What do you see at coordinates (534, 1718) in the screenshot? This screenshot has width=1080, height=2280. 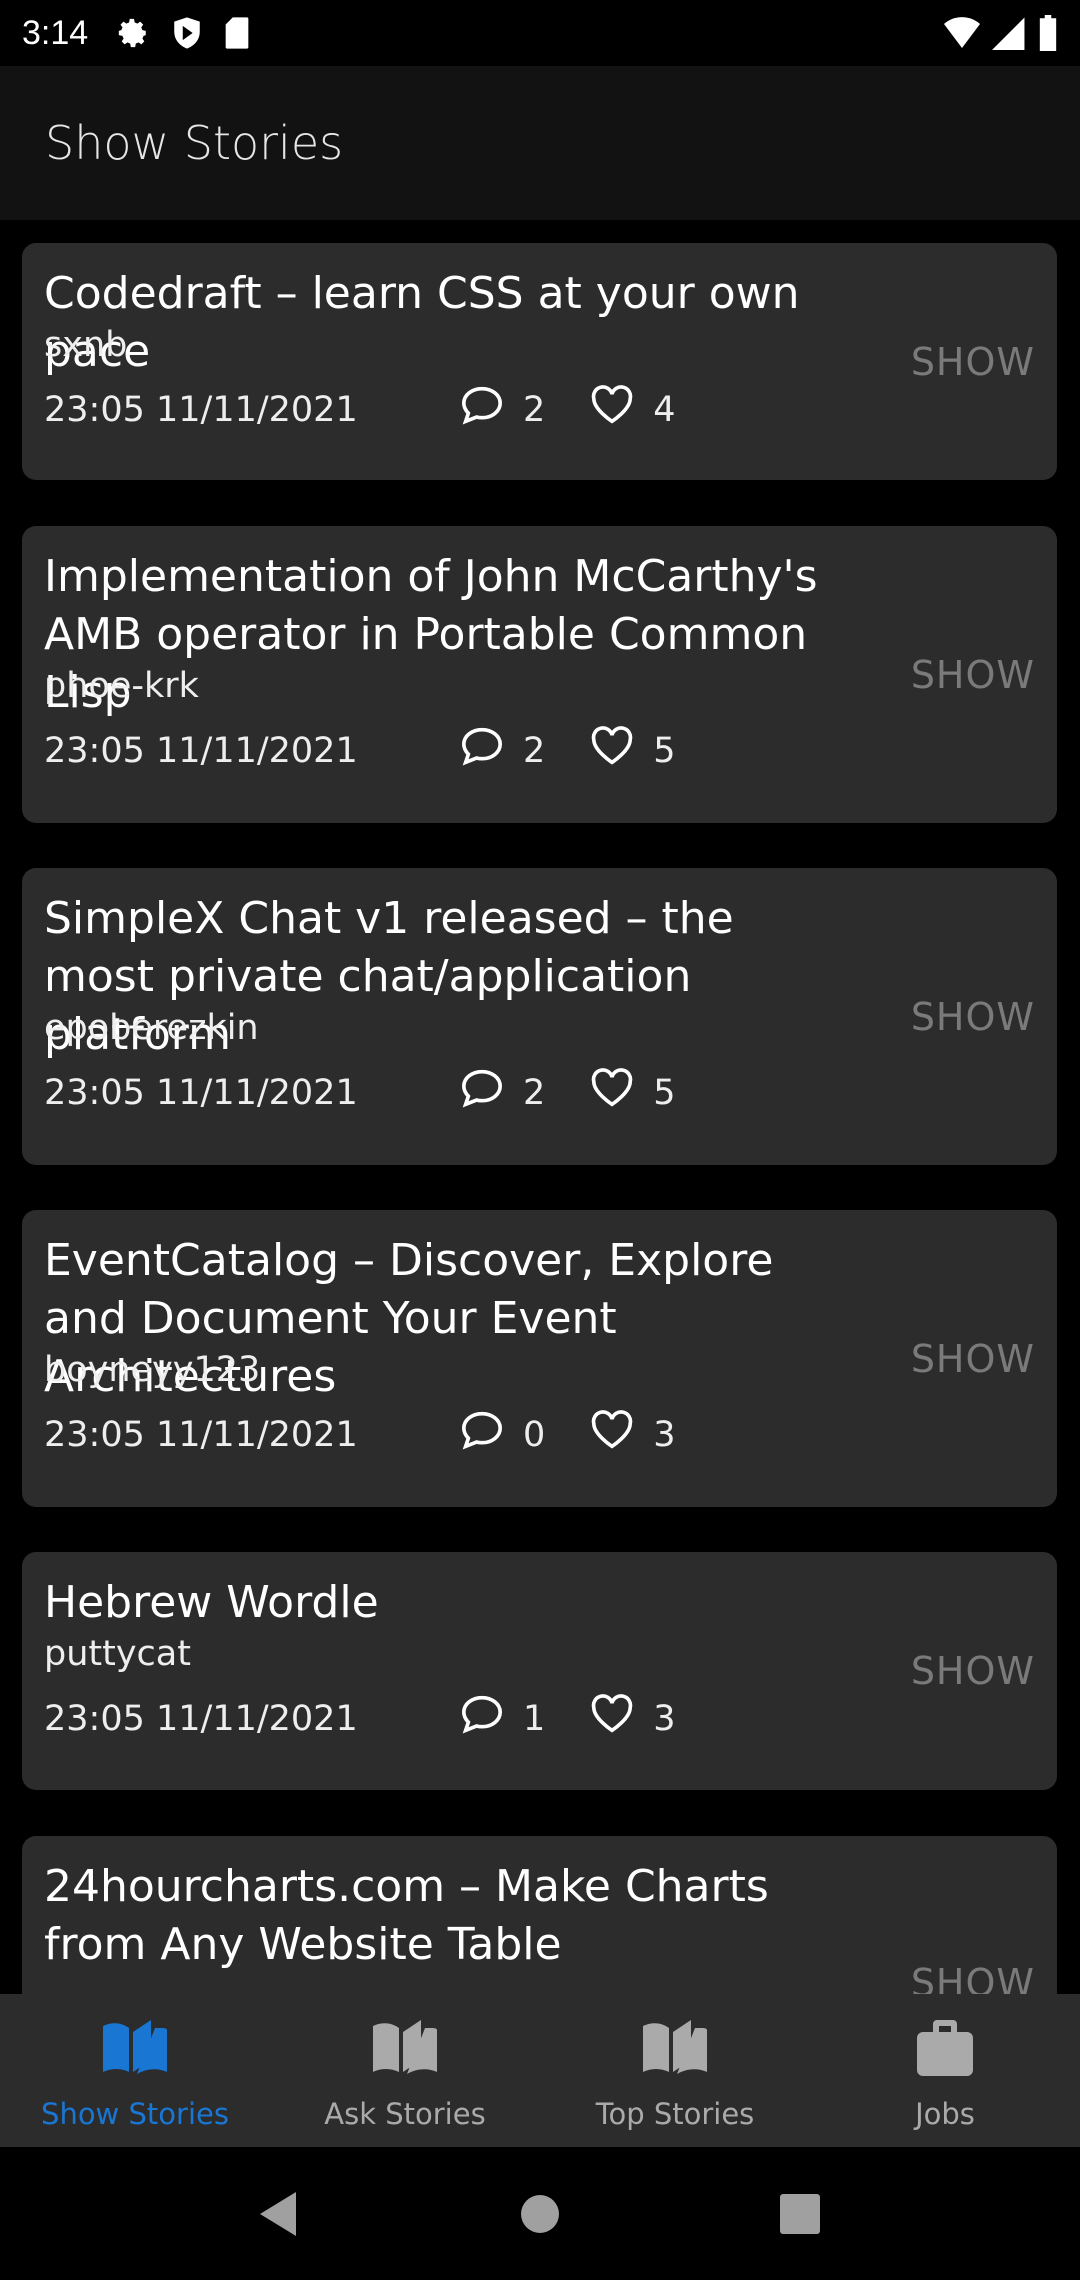 I see `comment-count: 1` at bounding box center [534, 1718].